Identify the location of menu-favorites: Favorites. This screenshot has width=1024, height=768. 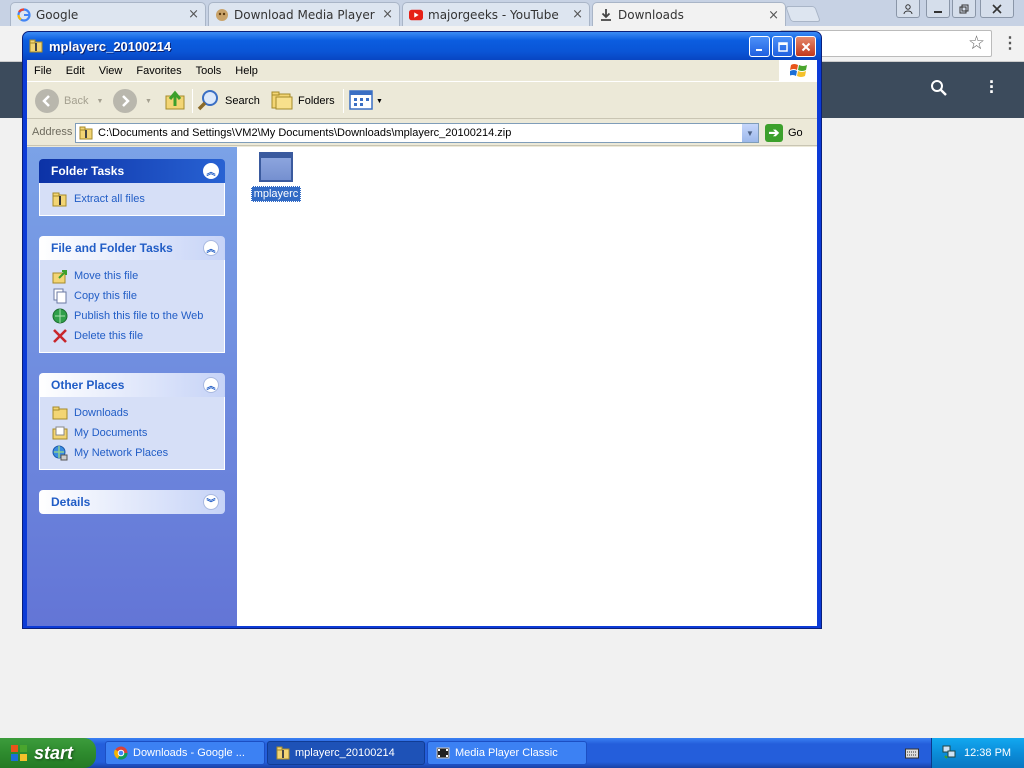
(158, 71).